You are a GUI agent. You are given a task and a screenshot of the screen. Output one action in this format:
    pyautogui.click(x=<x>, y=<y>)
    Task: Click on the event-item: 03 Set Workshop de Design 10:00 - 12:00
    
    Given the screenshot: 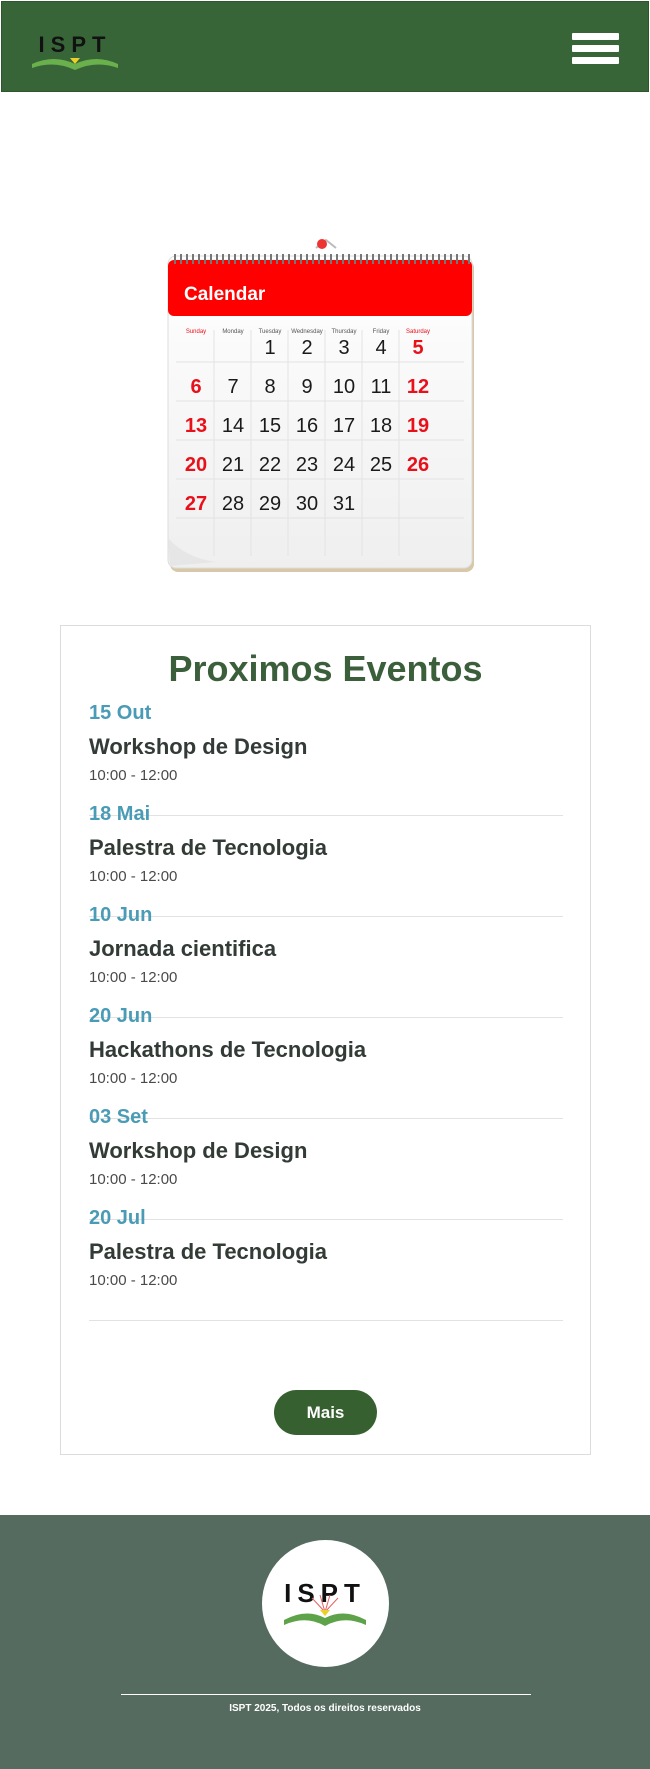 What is the action you would take?
    pyautogui.click(x=326, y=1163)
    